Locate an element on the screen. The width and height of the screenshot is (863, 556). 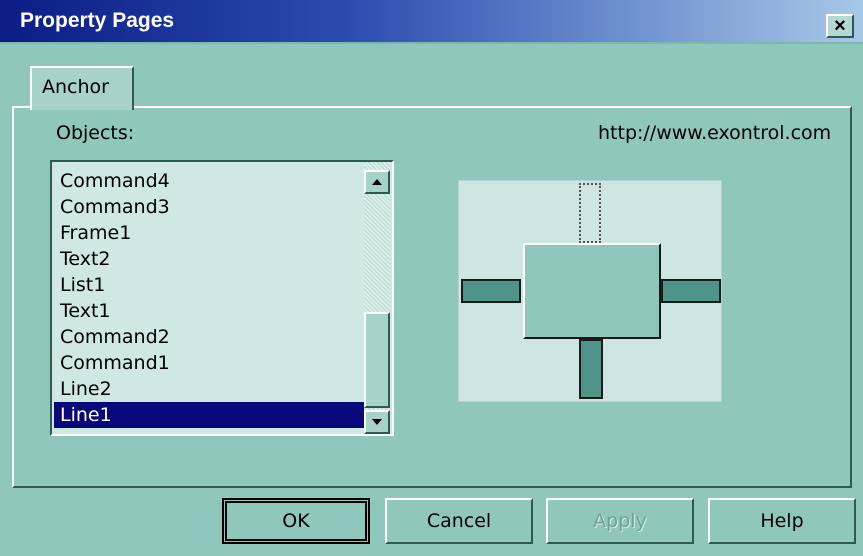
list-item: Command4 is located at coordinates (209, 181).